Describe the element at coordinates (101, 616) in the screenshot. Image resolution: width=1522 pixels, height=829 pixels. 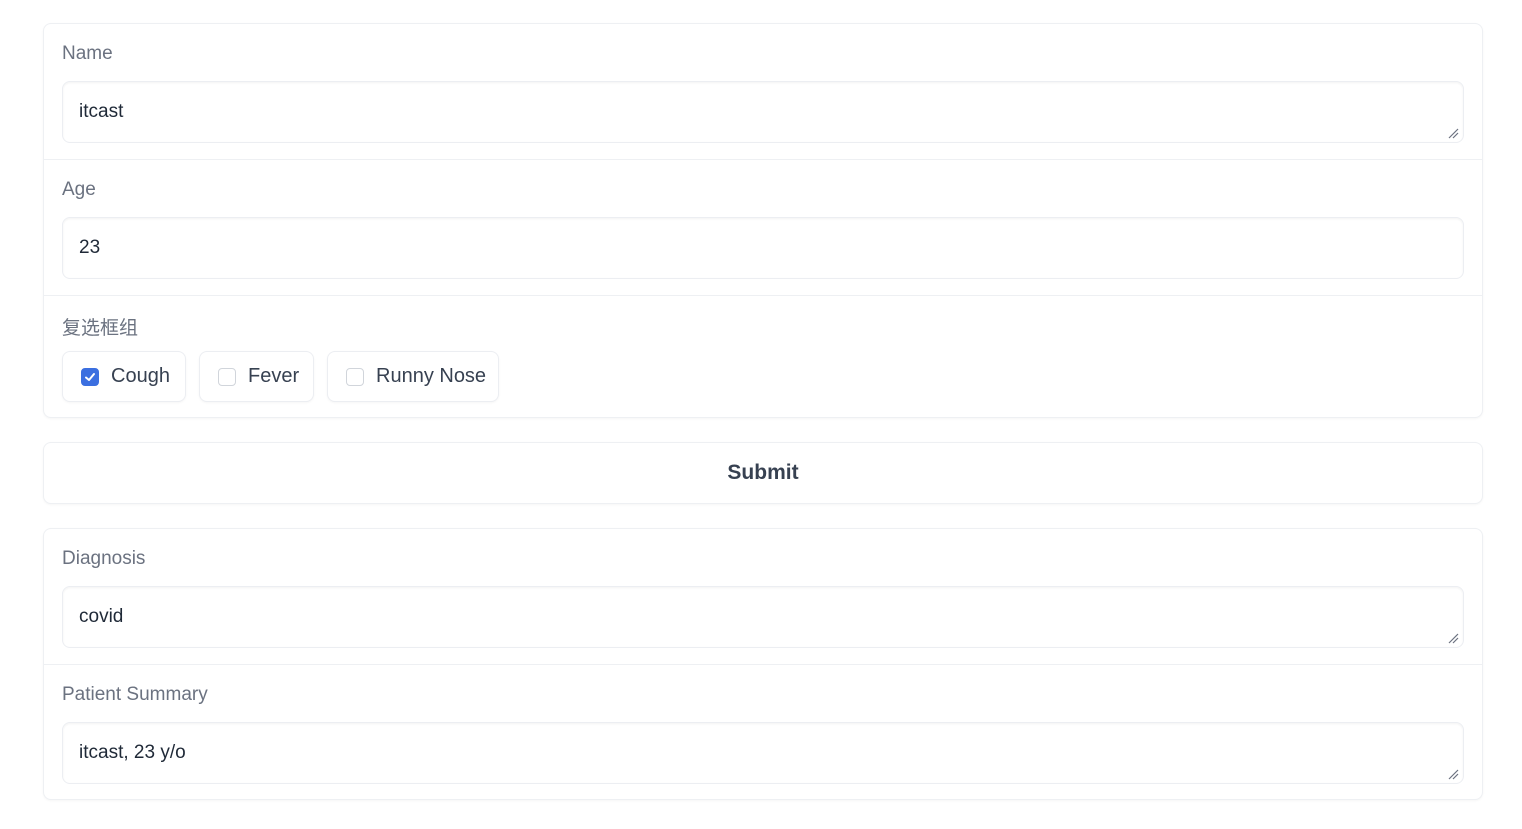
I see `diagnosis-value: covid` at that location.